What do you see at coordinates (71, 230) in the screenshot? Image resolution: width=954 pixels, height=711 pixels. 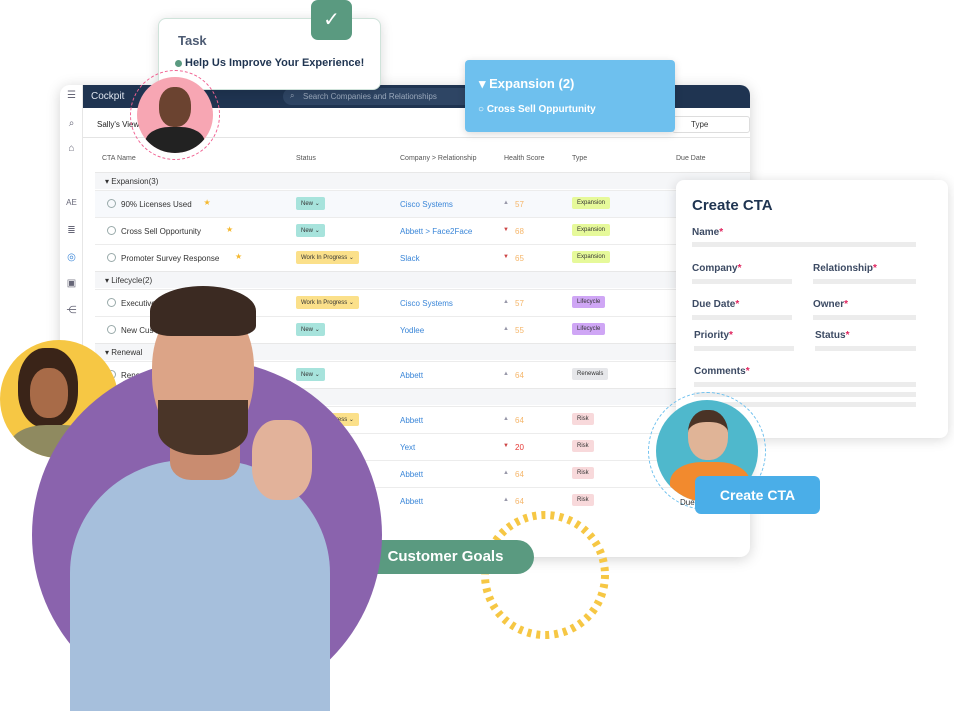 I see `layers-icon: ≣` at bounding box center [71, 230].